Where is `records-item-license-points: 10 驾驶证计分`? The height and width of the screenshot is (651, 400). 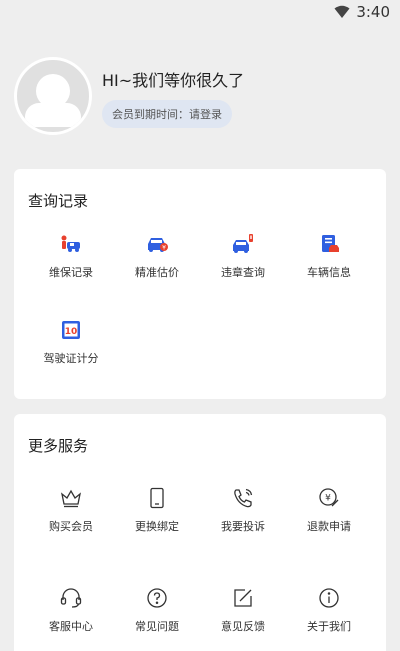
records-item-license-points: 10 驾驶证计分 is located at coordinates (71, 361).